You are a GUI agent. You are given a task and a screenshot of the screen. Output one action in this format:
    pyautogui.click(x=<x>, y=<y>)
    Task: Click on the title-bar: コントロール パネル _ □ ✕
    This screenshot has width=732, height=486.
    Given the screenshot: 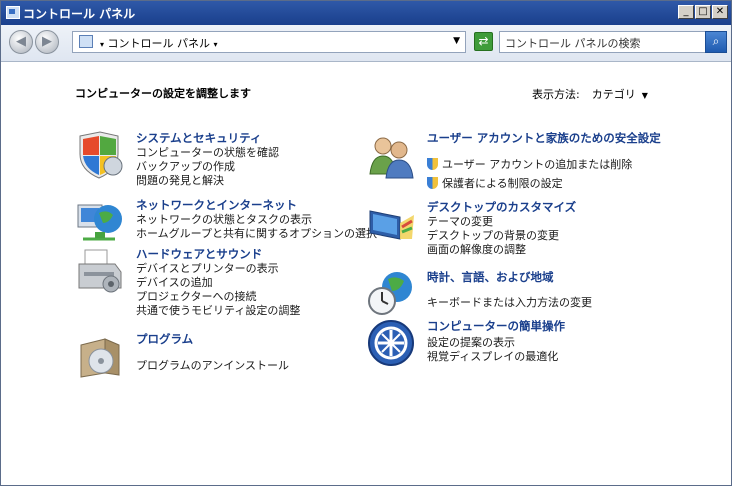 What is the action you would take?
    pyautogui.click(x=366, y=13)
    